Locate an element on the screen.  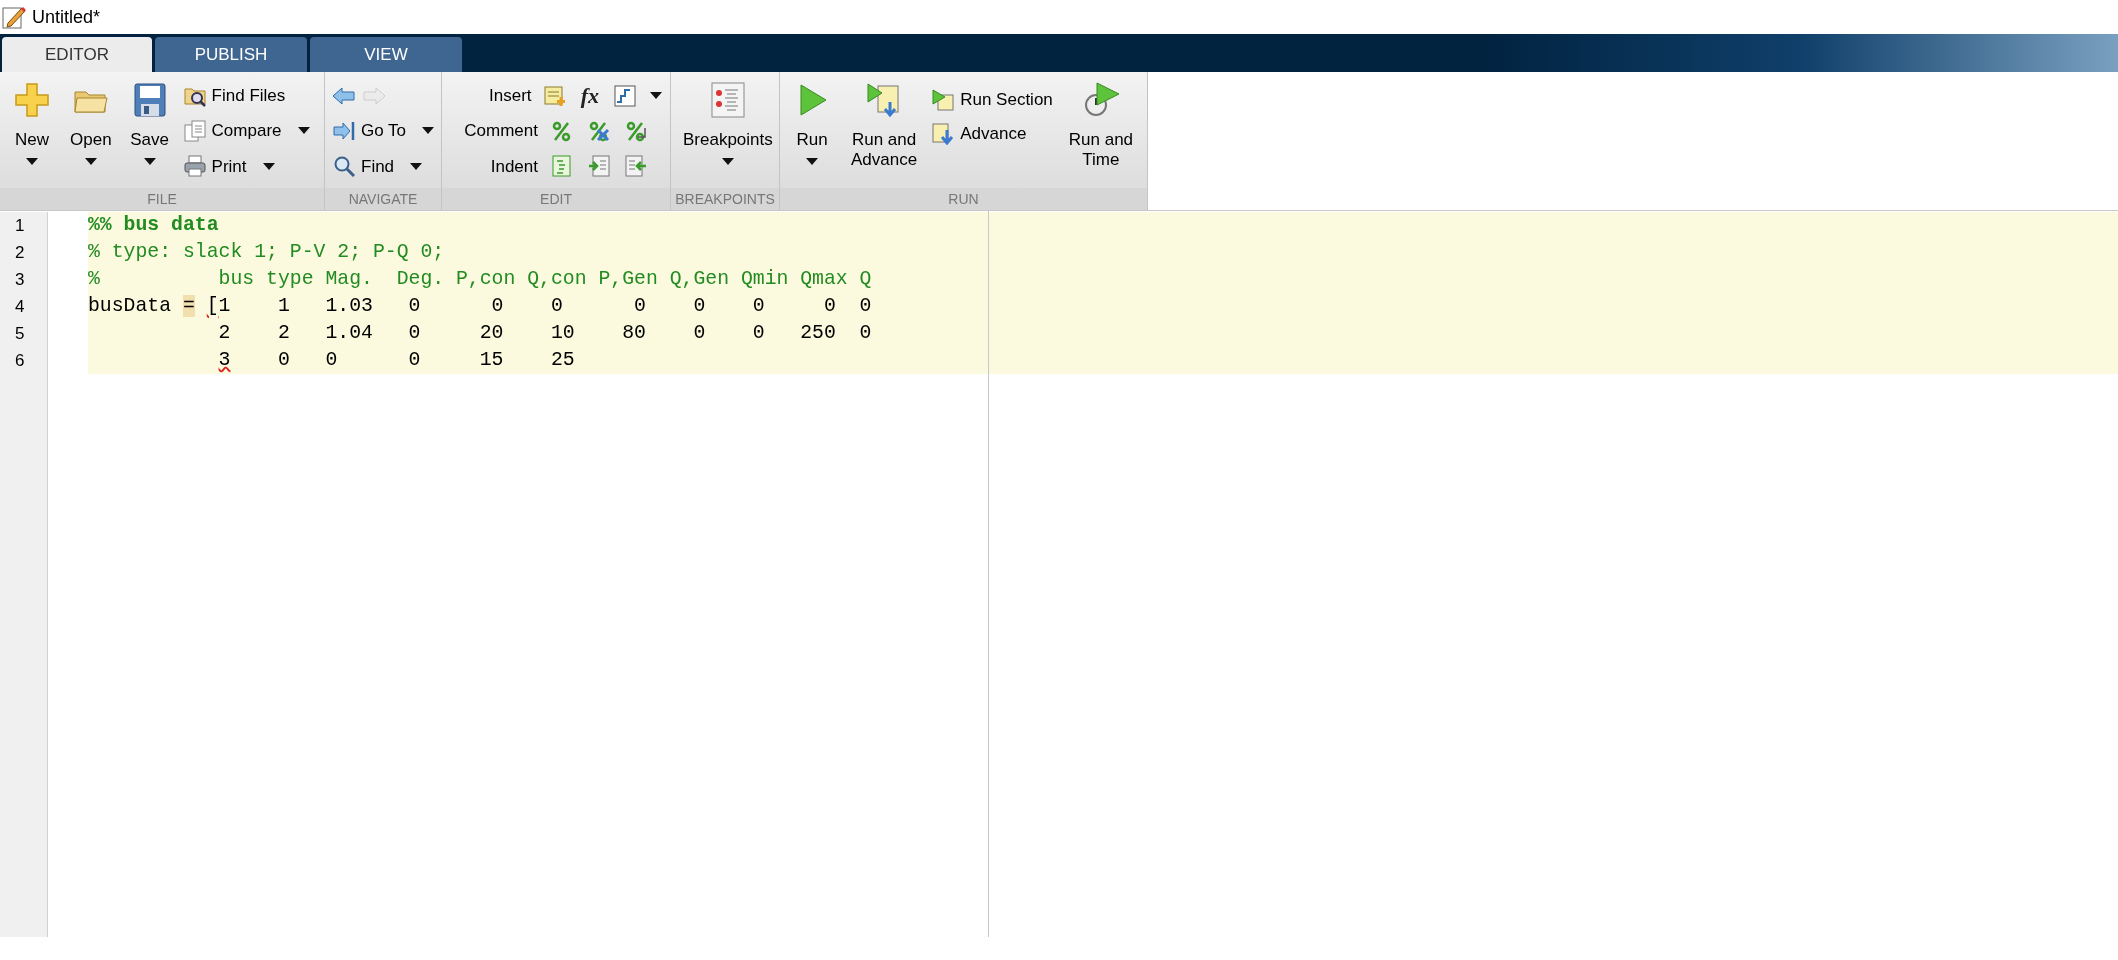
tab: PUBLISH is located at coordinates (231, 54).